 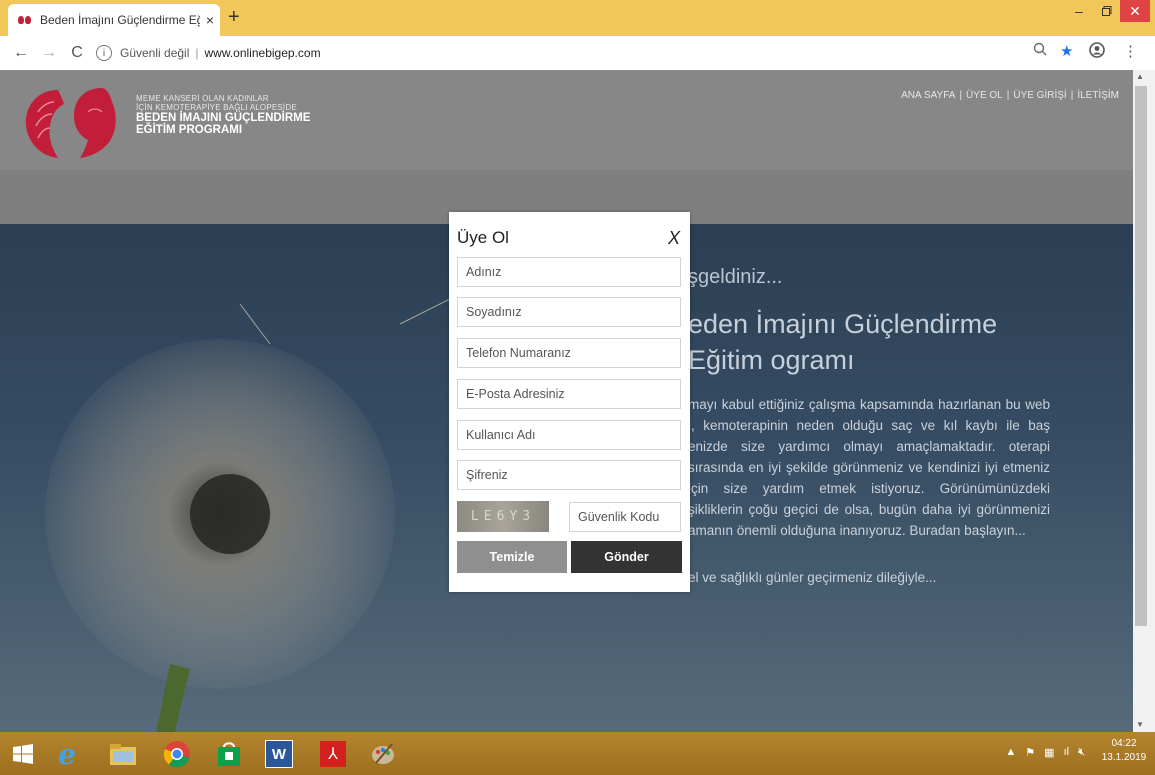 What do you see at coordinates (483, 237) in the screenshot?
I see `modal-title: Üye Ol` at bounding box center [483, 237].